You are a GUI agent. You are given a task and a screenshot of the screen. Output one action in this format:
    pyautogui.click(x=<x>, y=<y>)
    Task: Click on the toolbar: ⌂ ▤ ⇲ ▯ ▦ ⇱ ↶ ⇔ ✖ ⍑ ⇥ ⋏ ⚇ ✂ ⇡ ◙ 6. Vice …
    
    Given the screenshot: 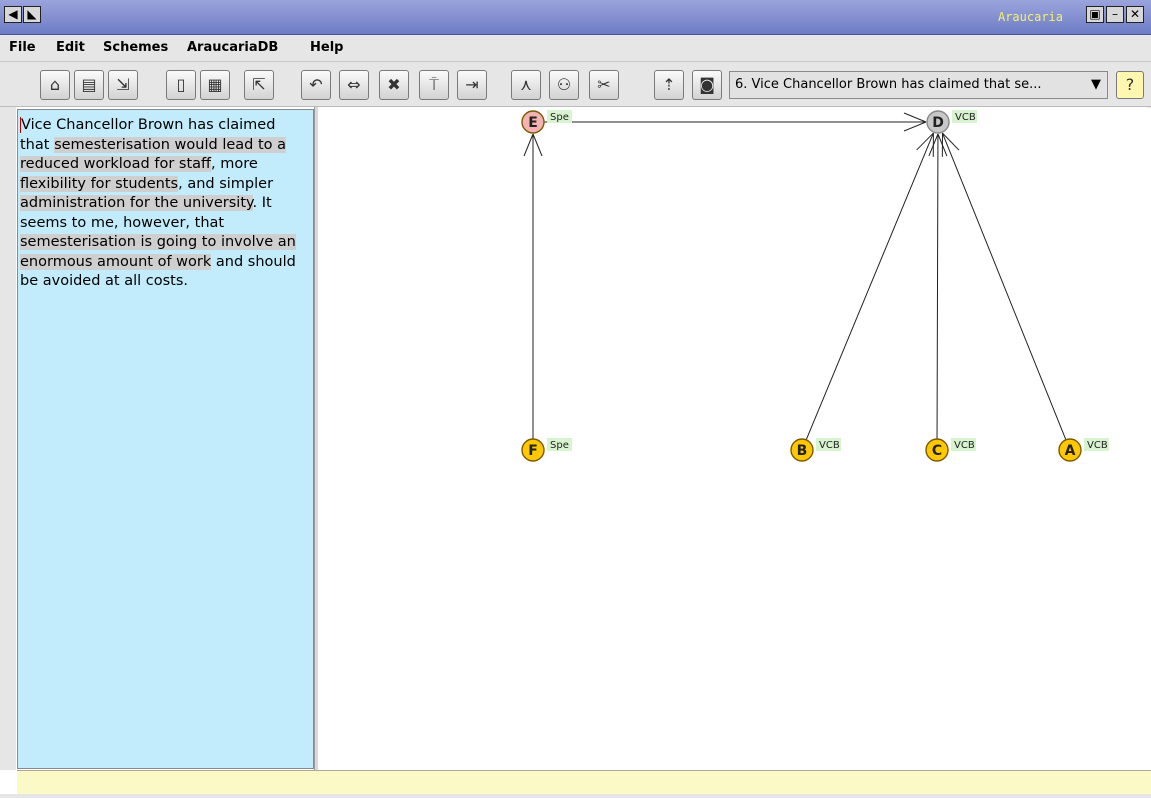 What is the action you would take?
    pyautogui.click(x=575, y=84)
    